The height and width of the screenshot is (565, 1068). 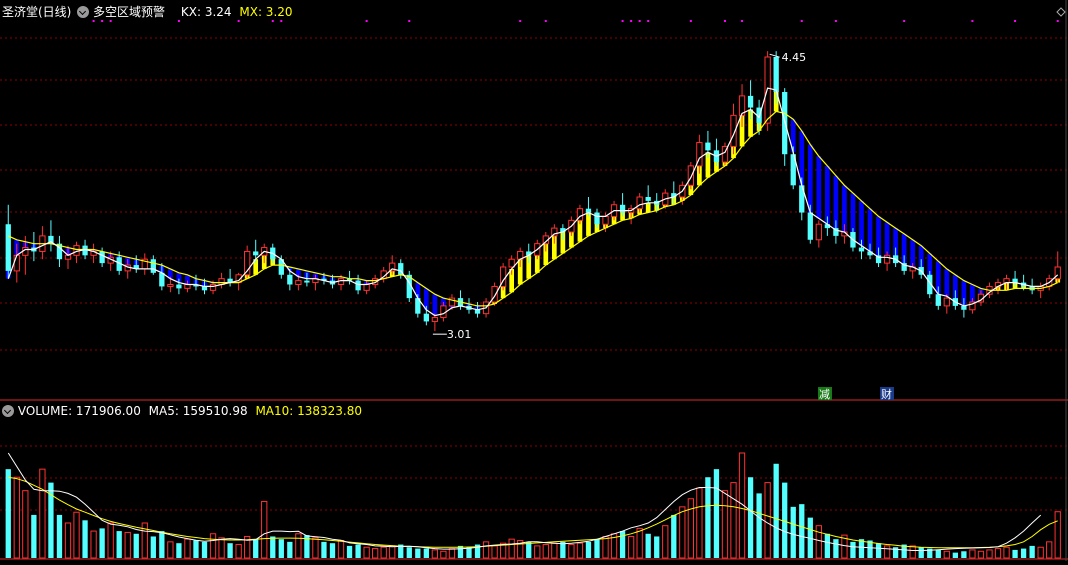 What do you see at coordinates (83, 12) in the screenshot?
I see `indicator-menu-icon` at bounding box center [83, 12].